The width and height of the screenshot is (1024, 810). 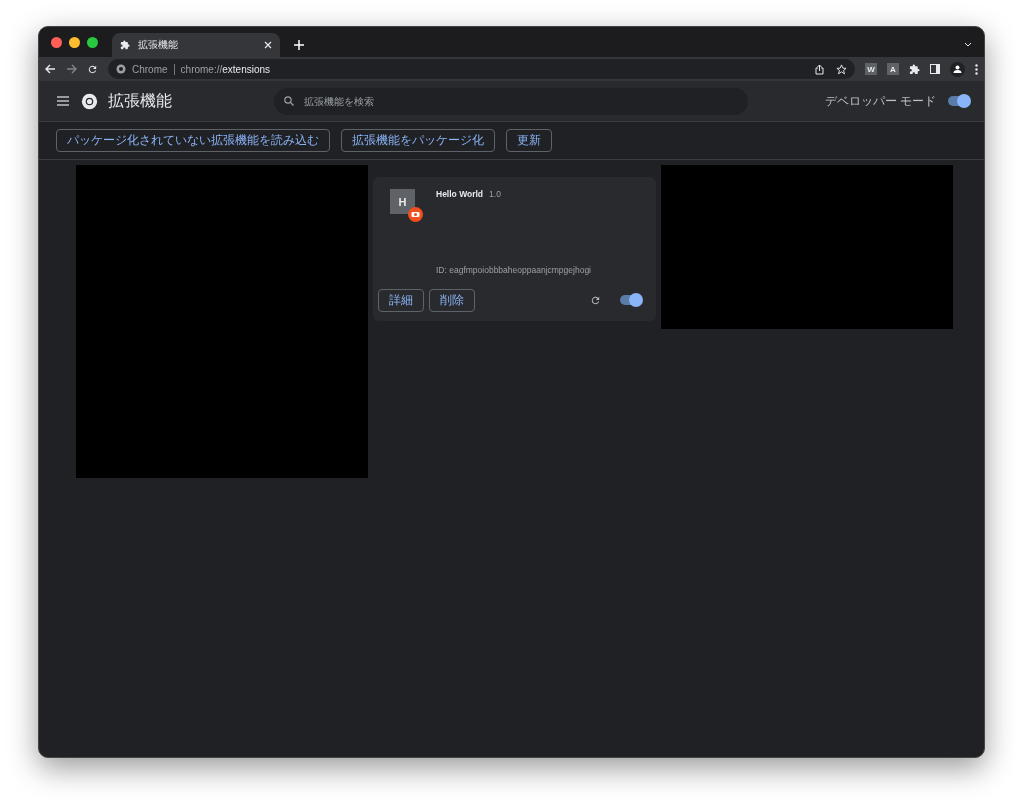 What do you see at coordinates (299, 45) in the screenshot?
I see `plus-icon` at bounding box center [299, 45].